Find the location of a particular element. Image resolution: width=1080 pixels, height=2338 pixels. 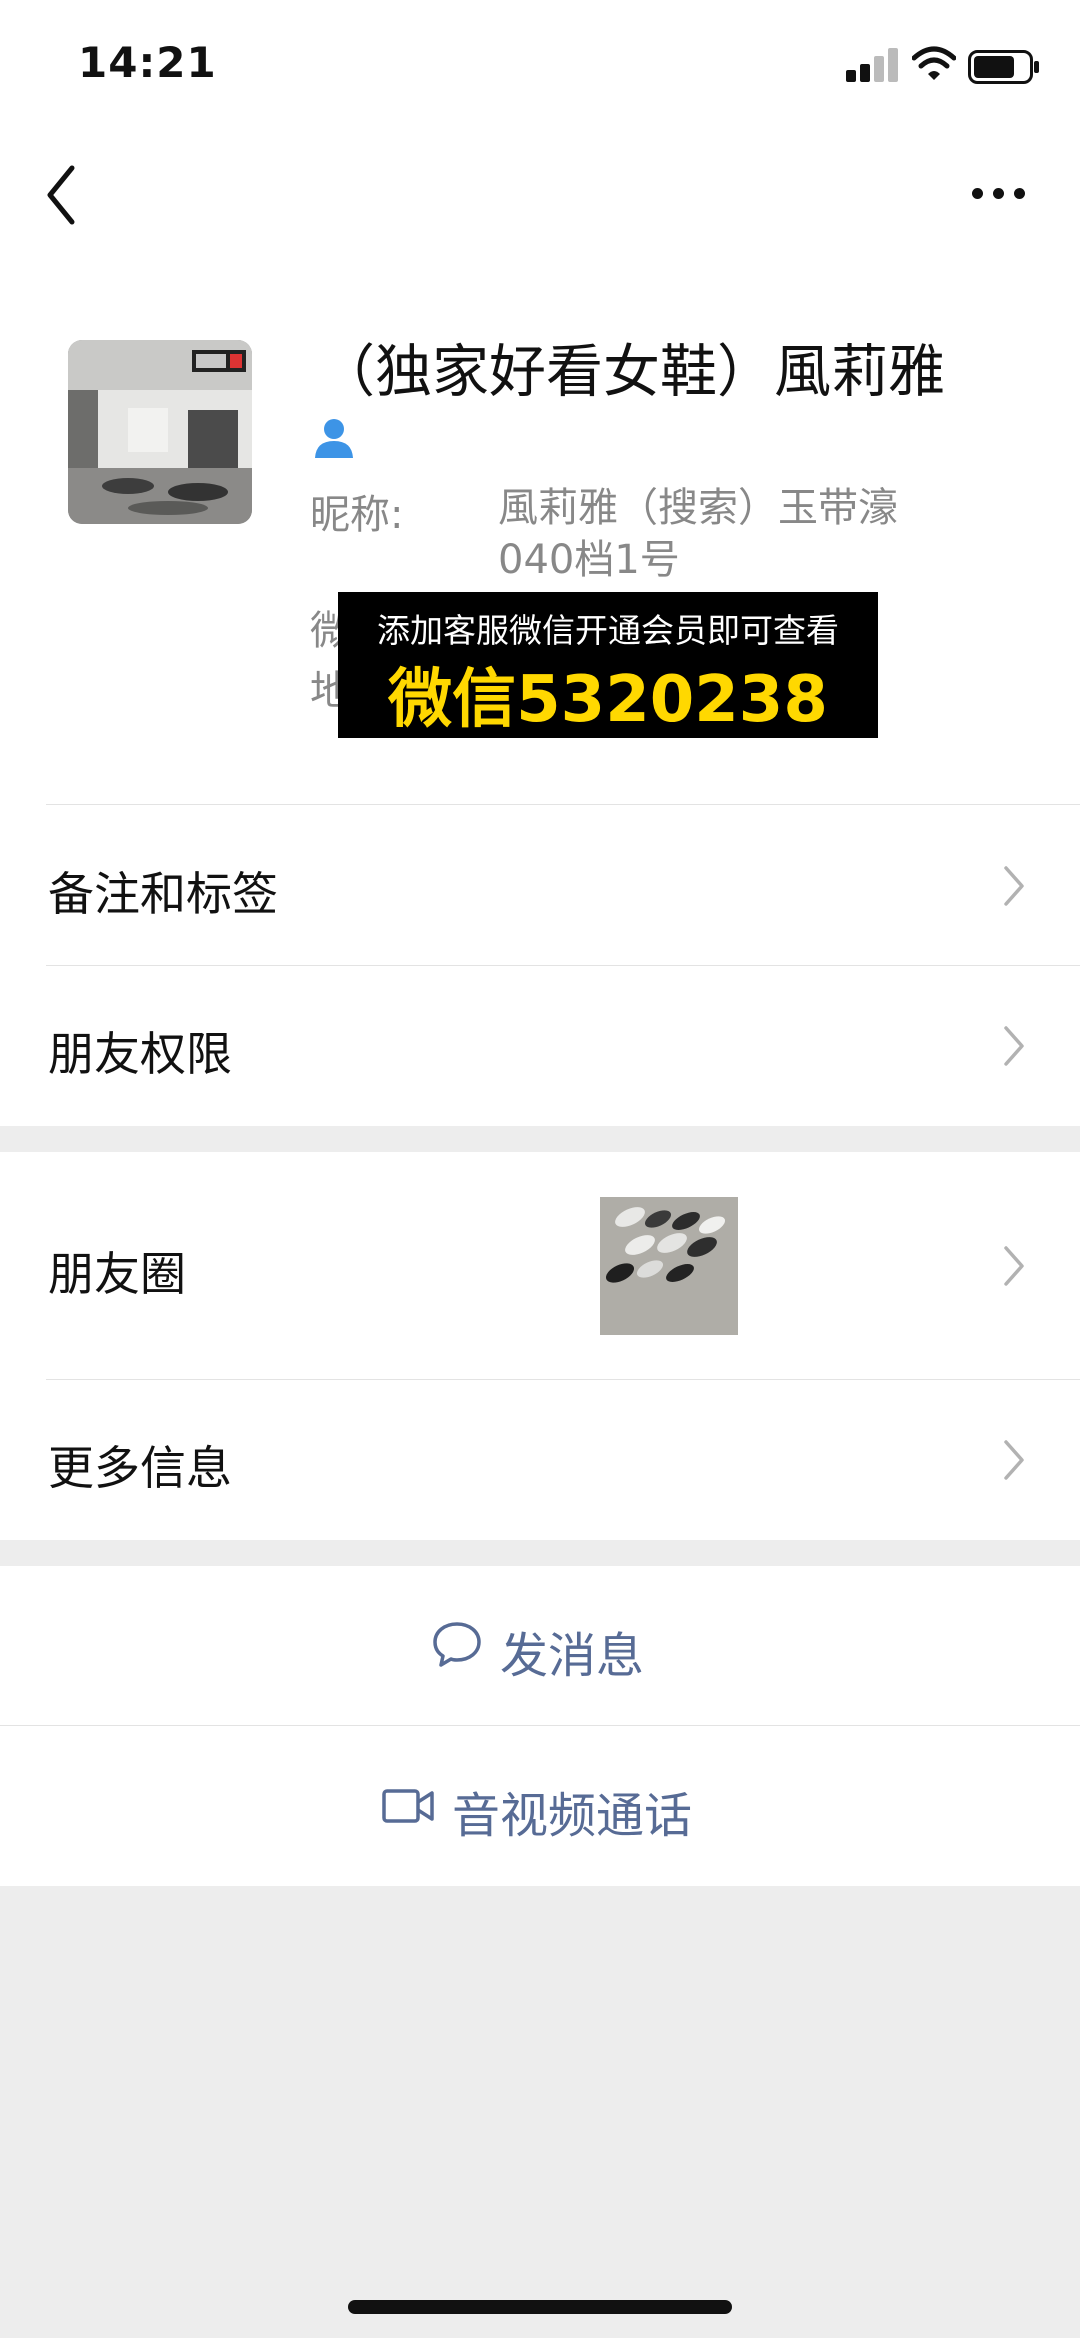

remarks-tags-row: 备注和标签 is located at coordinates (540, 886).